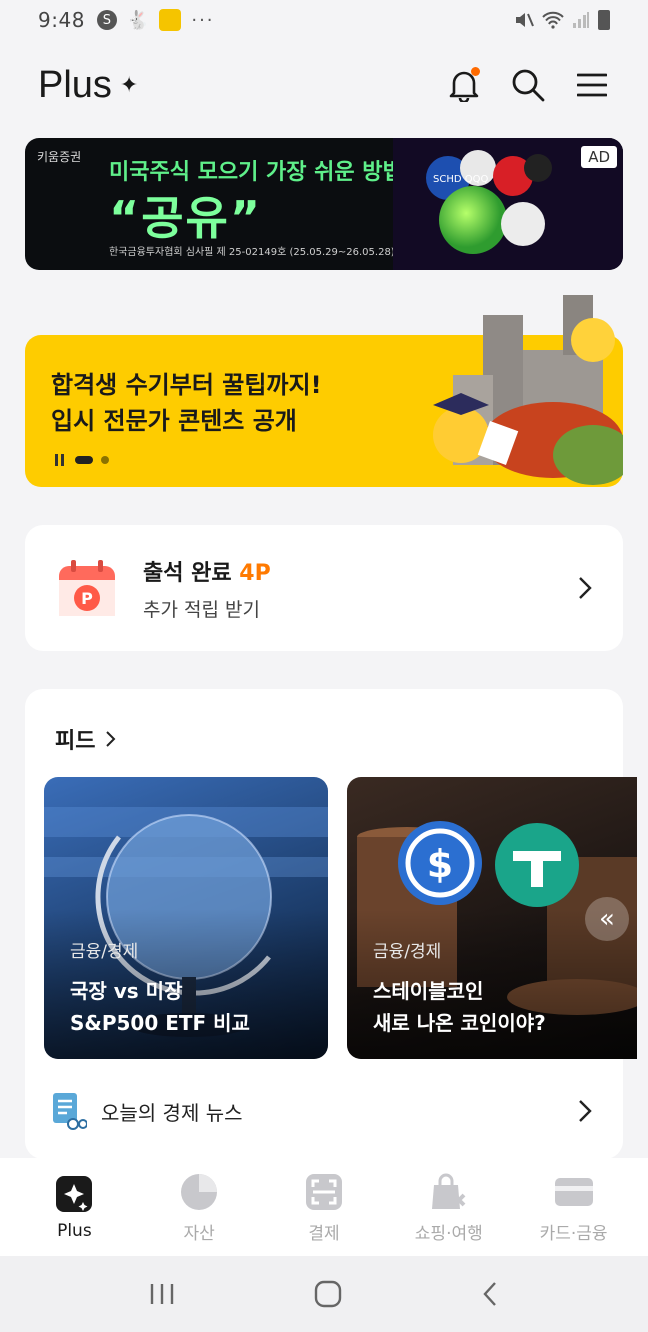 The image size is (648, 1332). Describe the element at coordinates (324, 1233) in the screenshot. I see `tab-label: 결제` at that location.